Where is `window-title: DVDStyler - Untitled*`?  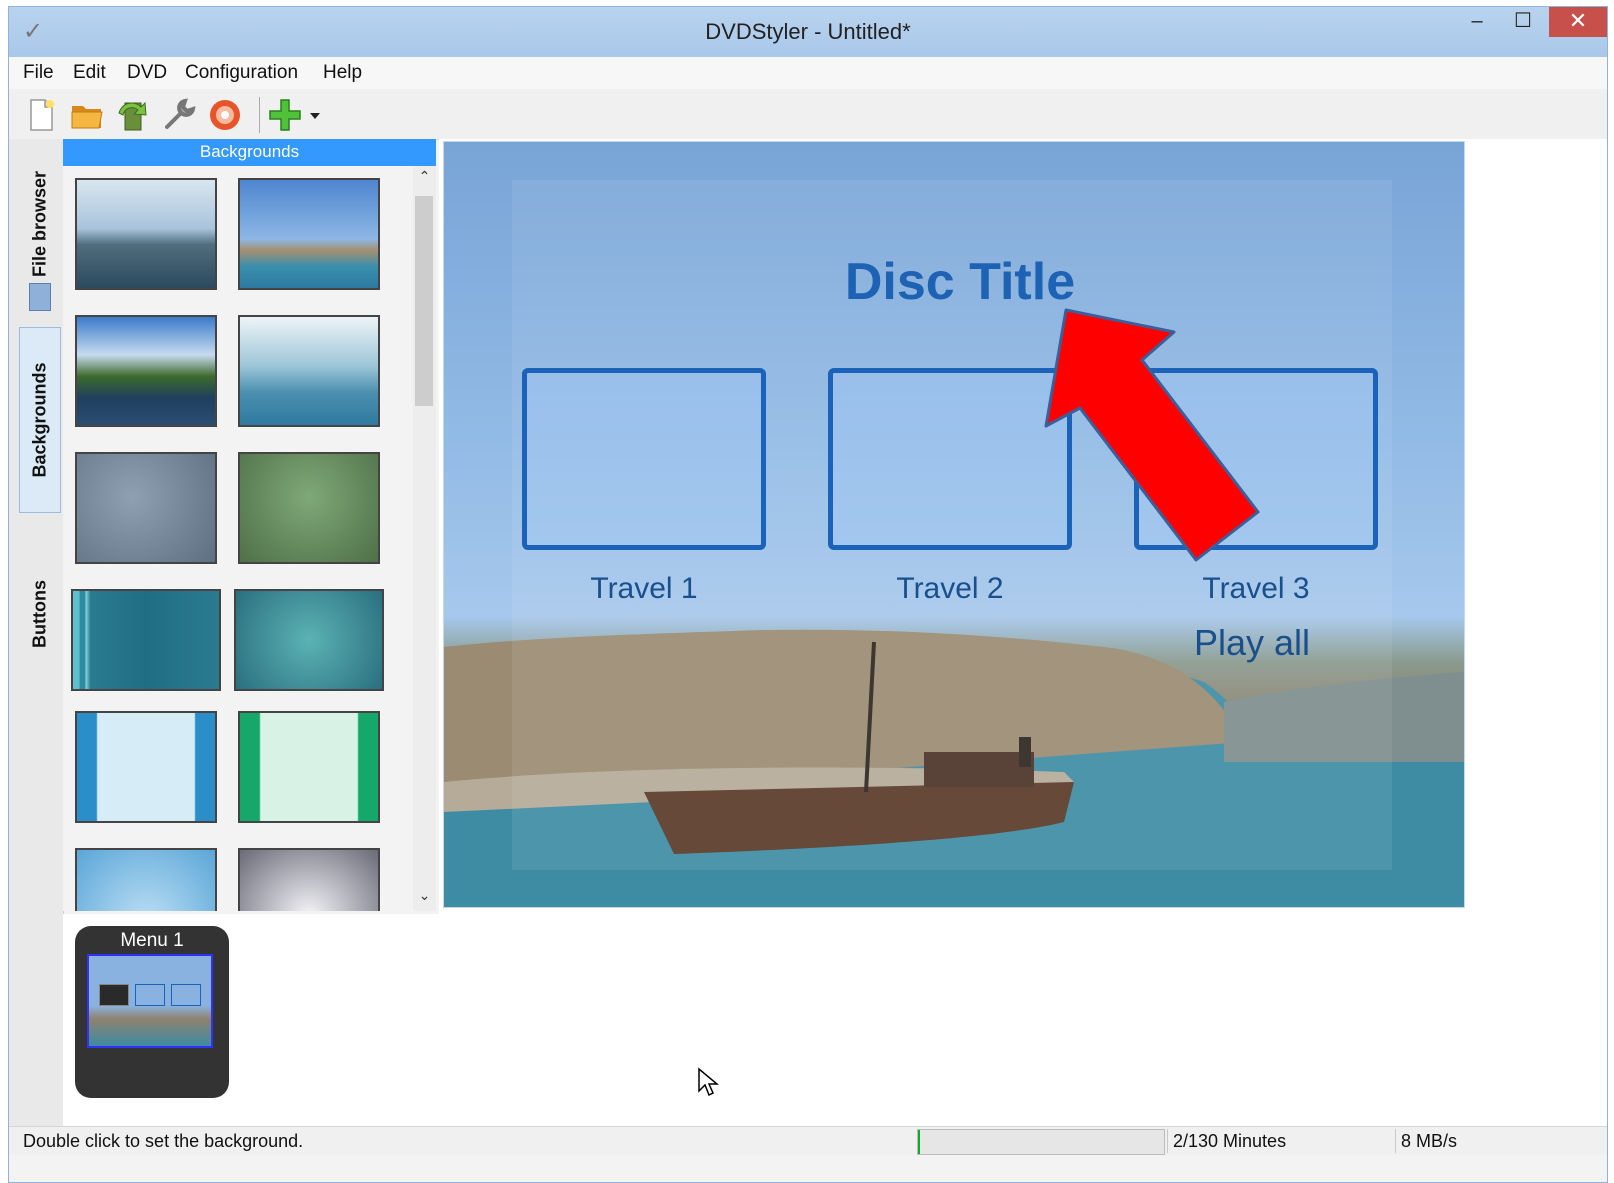
window-title: DVDStyler - Untitled* is located at coordinates (808, 31).